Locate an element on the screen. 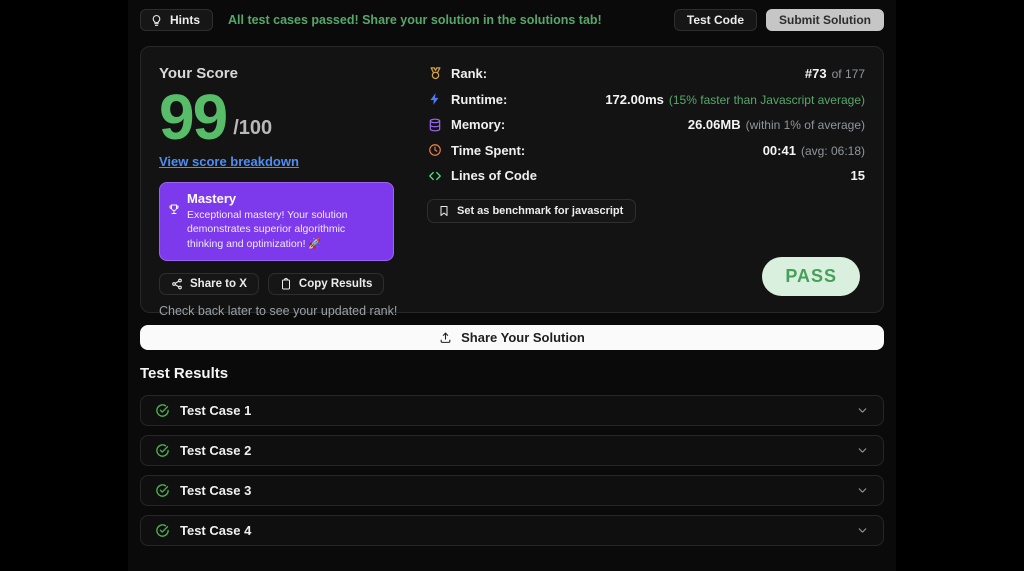 The width and height of the screenshot is (1024, 571). test-case-label: Test Case 3 is located at coordinates (216, 490).